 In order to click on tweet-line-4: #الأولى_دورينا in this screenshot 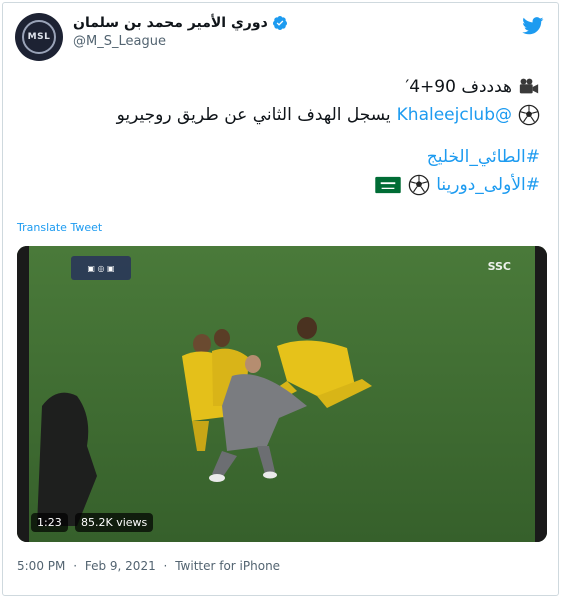, I will do `click(280, 185)`.